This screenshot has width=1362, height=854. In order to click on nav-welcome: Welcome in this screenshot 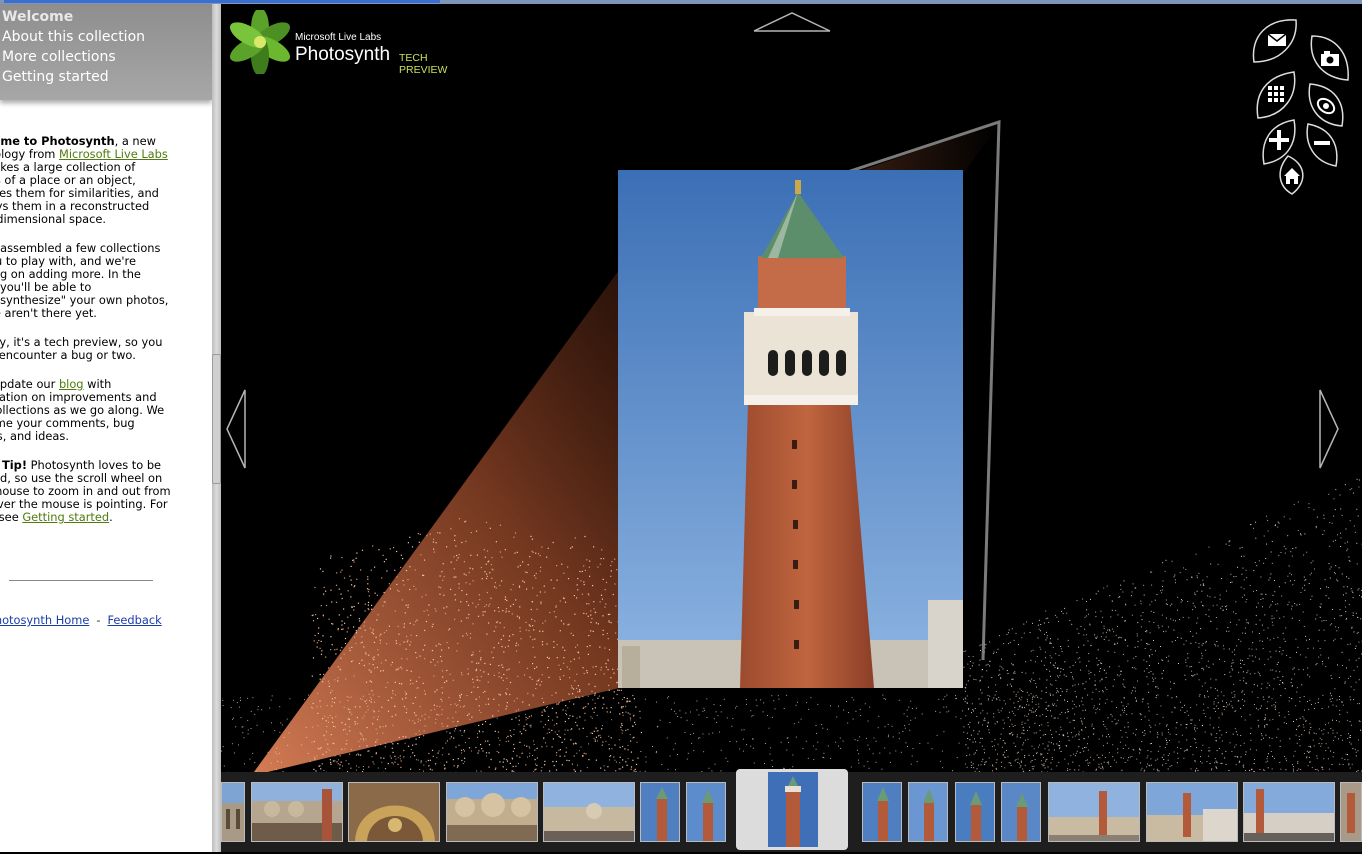, I will do `click(37, 17)`.